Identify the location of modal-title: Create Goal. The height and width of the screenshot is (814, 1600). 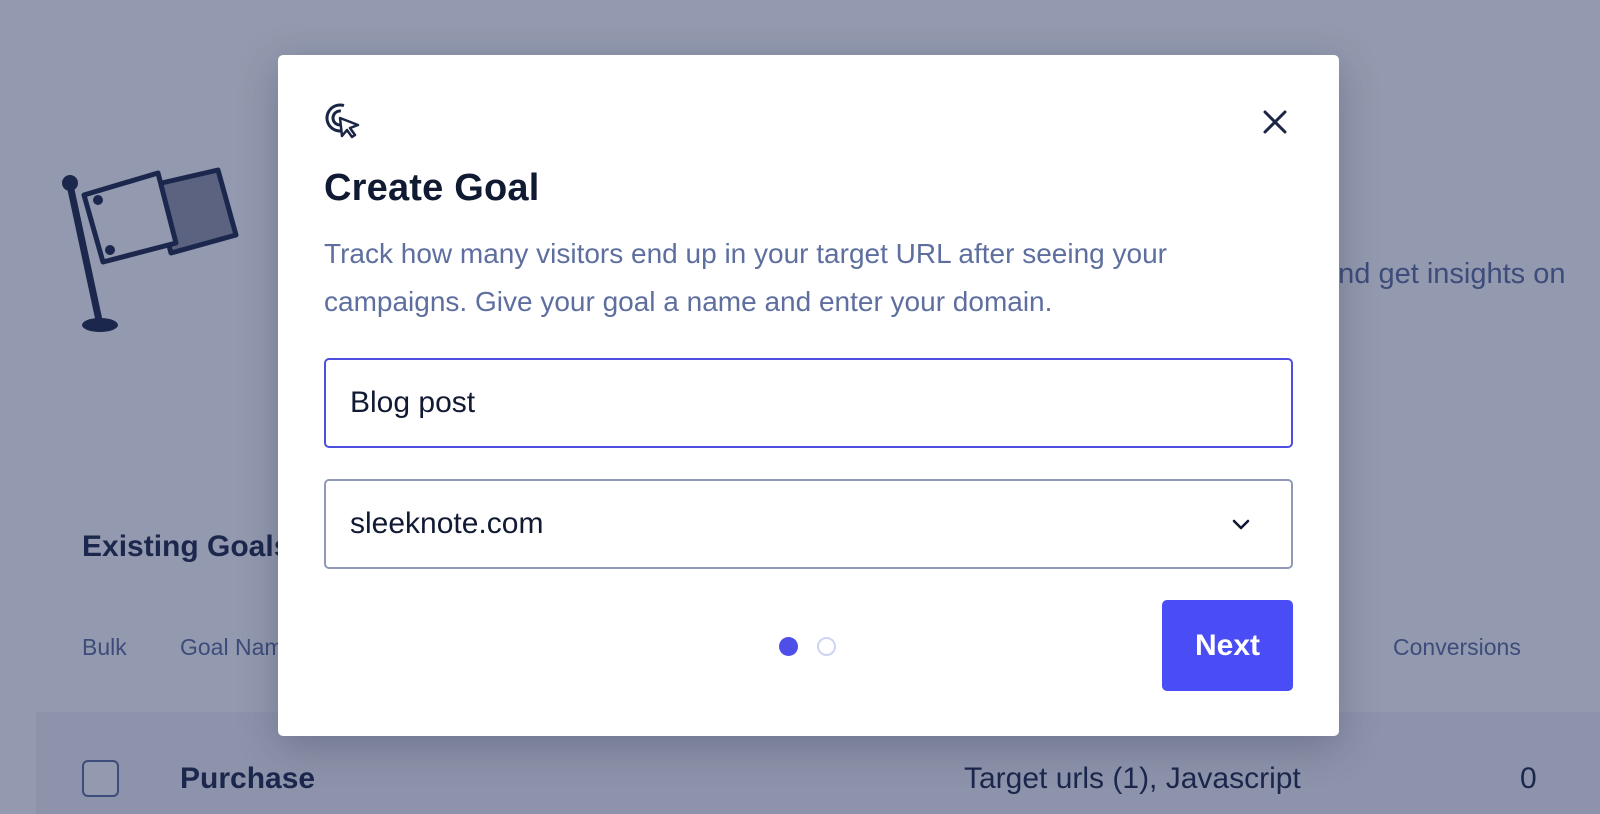
(432, 188).